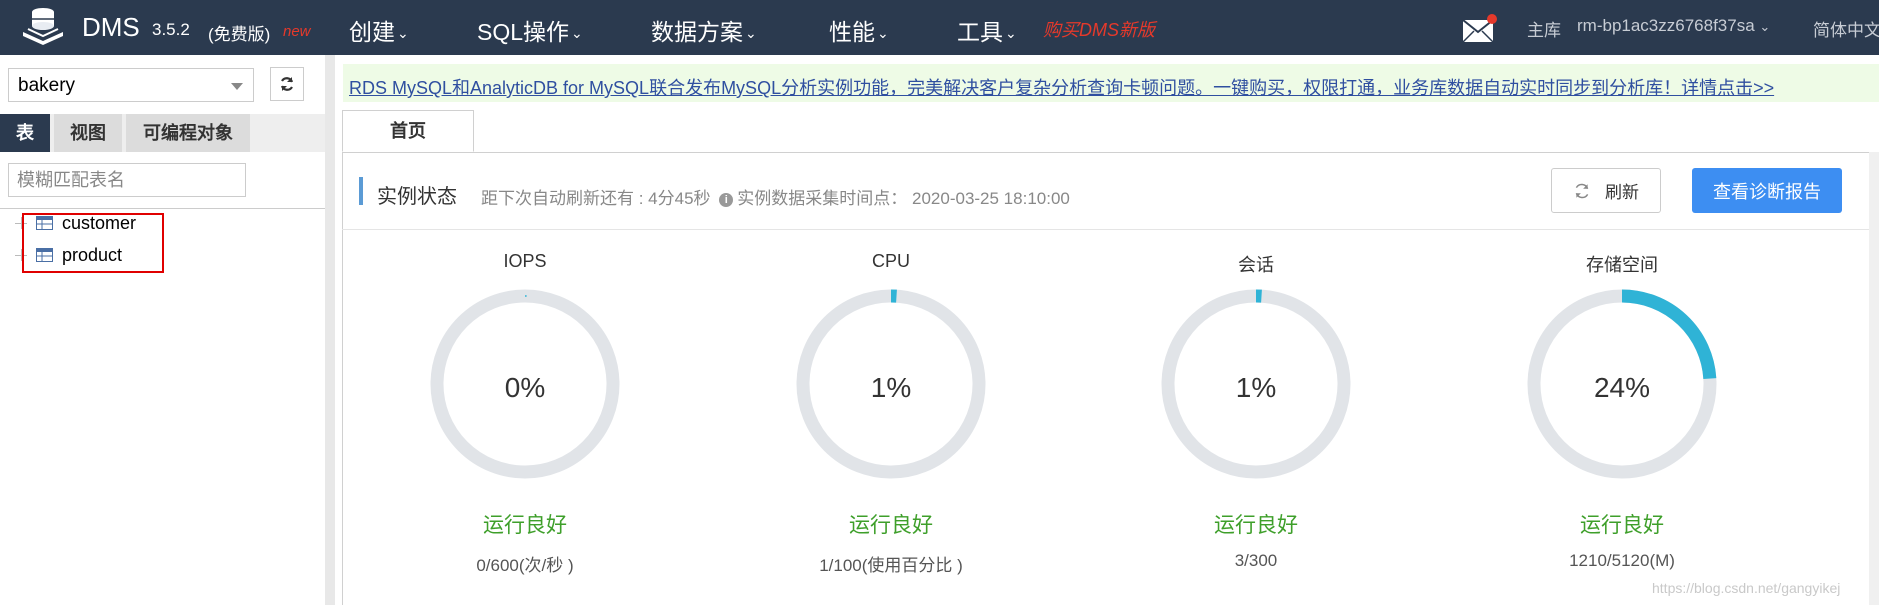 The image size is (1879, 605). Describe the element at coordinates (1767, 190) in the screenshot. I see `view-diagnosis-report-button: 查看诊断报告` at that location.